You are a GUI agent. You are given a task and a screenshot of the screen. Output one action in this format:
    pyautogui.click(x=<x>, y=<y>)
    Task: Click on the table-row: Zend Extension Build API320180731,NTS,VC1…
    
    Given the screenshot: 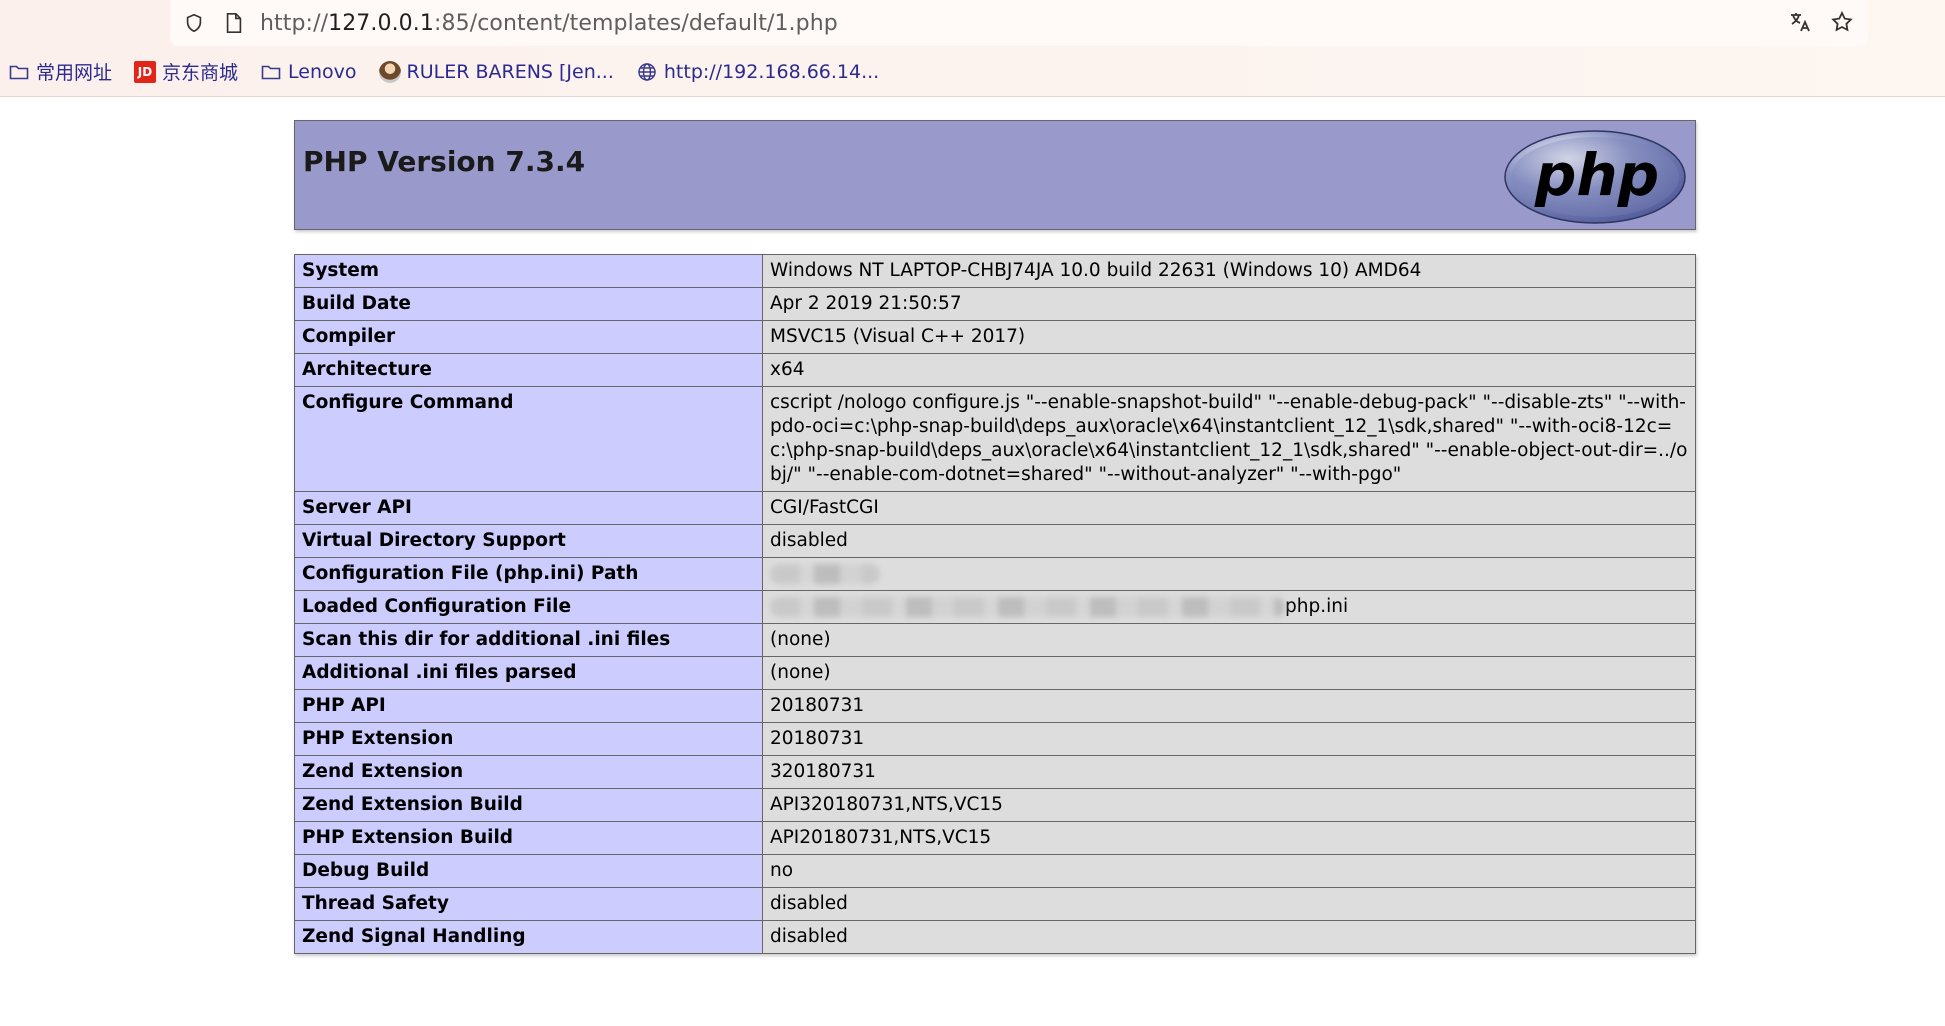 What is the action you would take?
    pyautogui.click(x=995, y=805)
    